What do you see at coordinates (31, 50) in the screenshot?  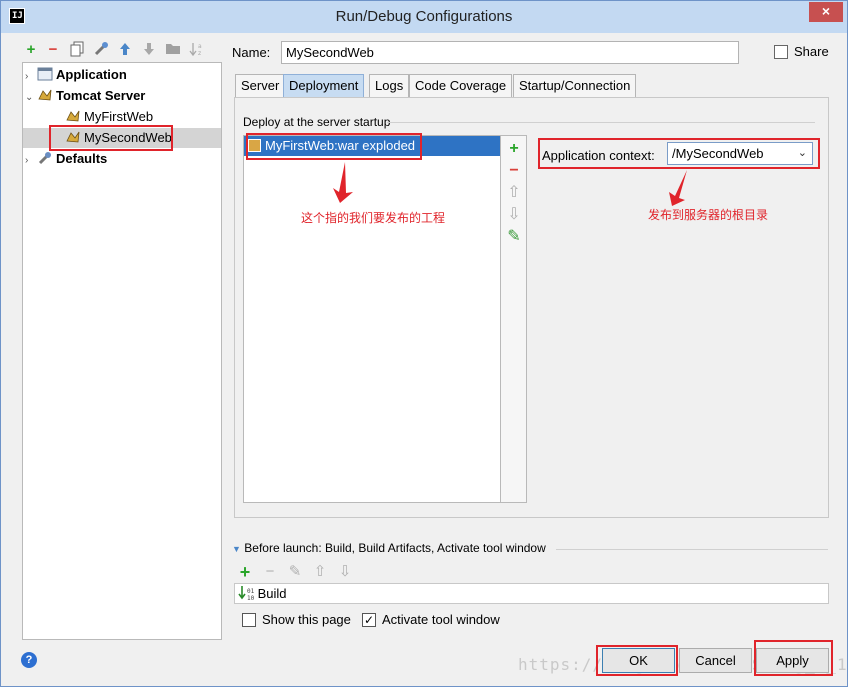 I see `add-icon: +` at bounding box center [31, 50].